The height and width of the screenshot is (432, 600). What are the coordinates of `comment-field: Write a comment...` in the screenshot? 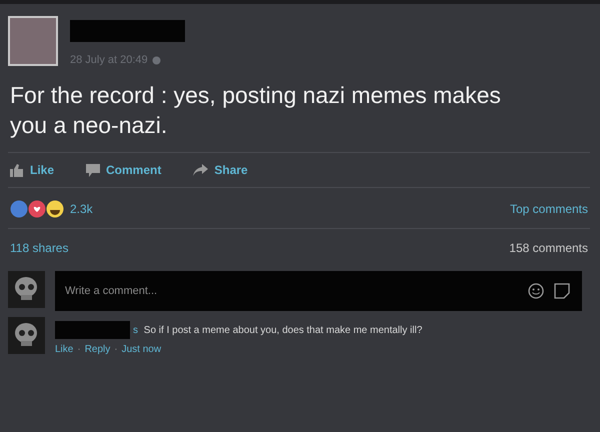 It's located at (318, 291).